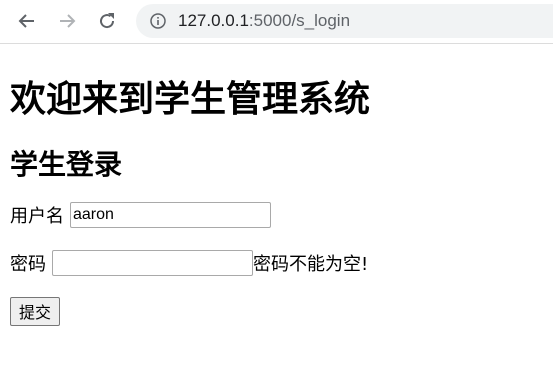  Describe the element at coordinates (170, 215) in the screenshot. I see `username-input` at that location.